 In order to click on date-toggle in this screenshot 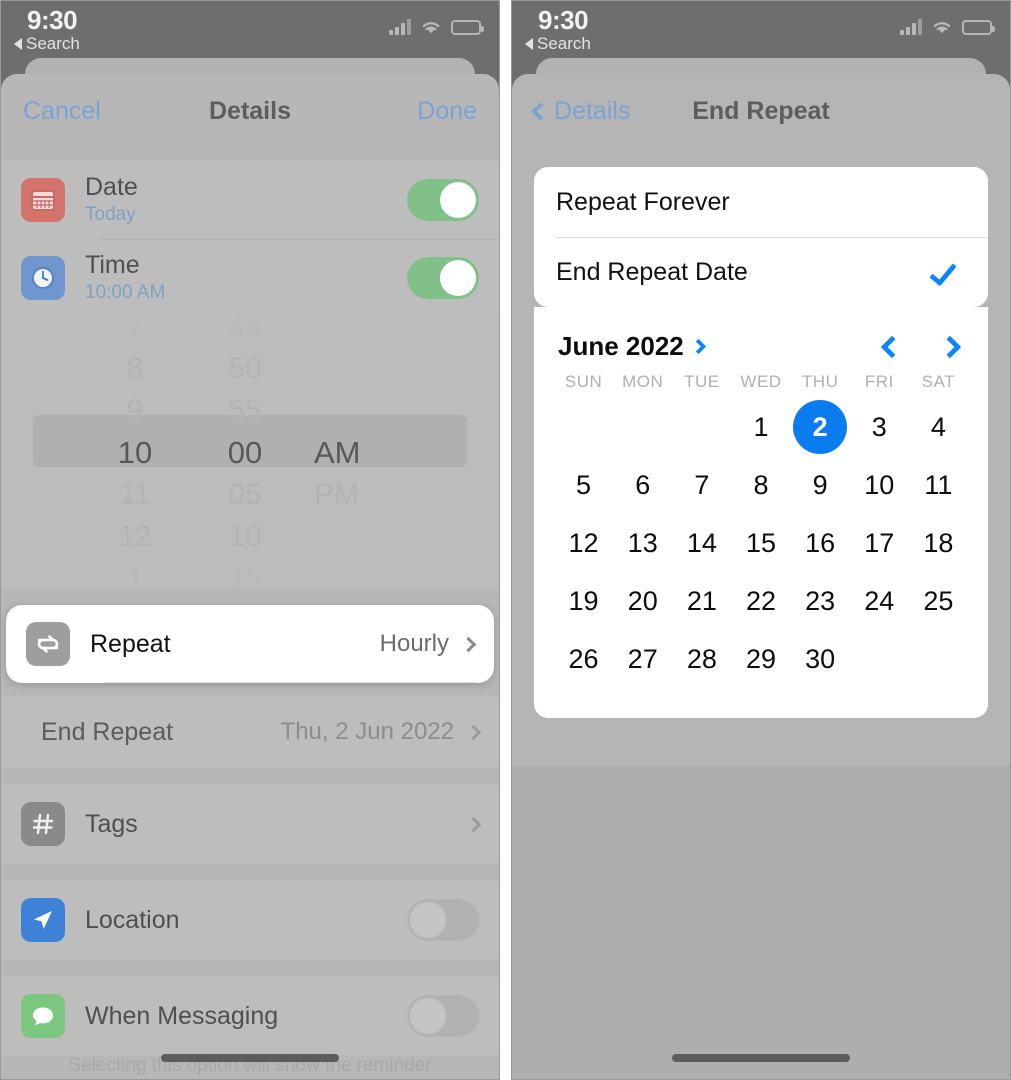, I will do `click(443, 200)`.